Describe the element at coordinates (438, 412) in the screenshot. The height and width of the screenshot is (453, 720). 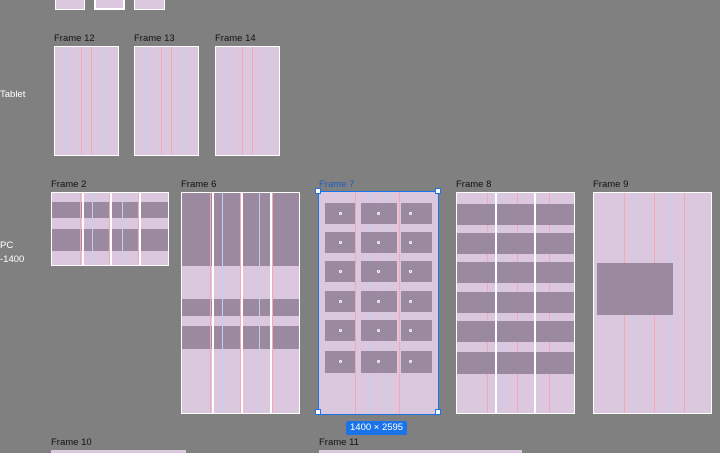
I see `resize-handle-bottom-right` at that location.